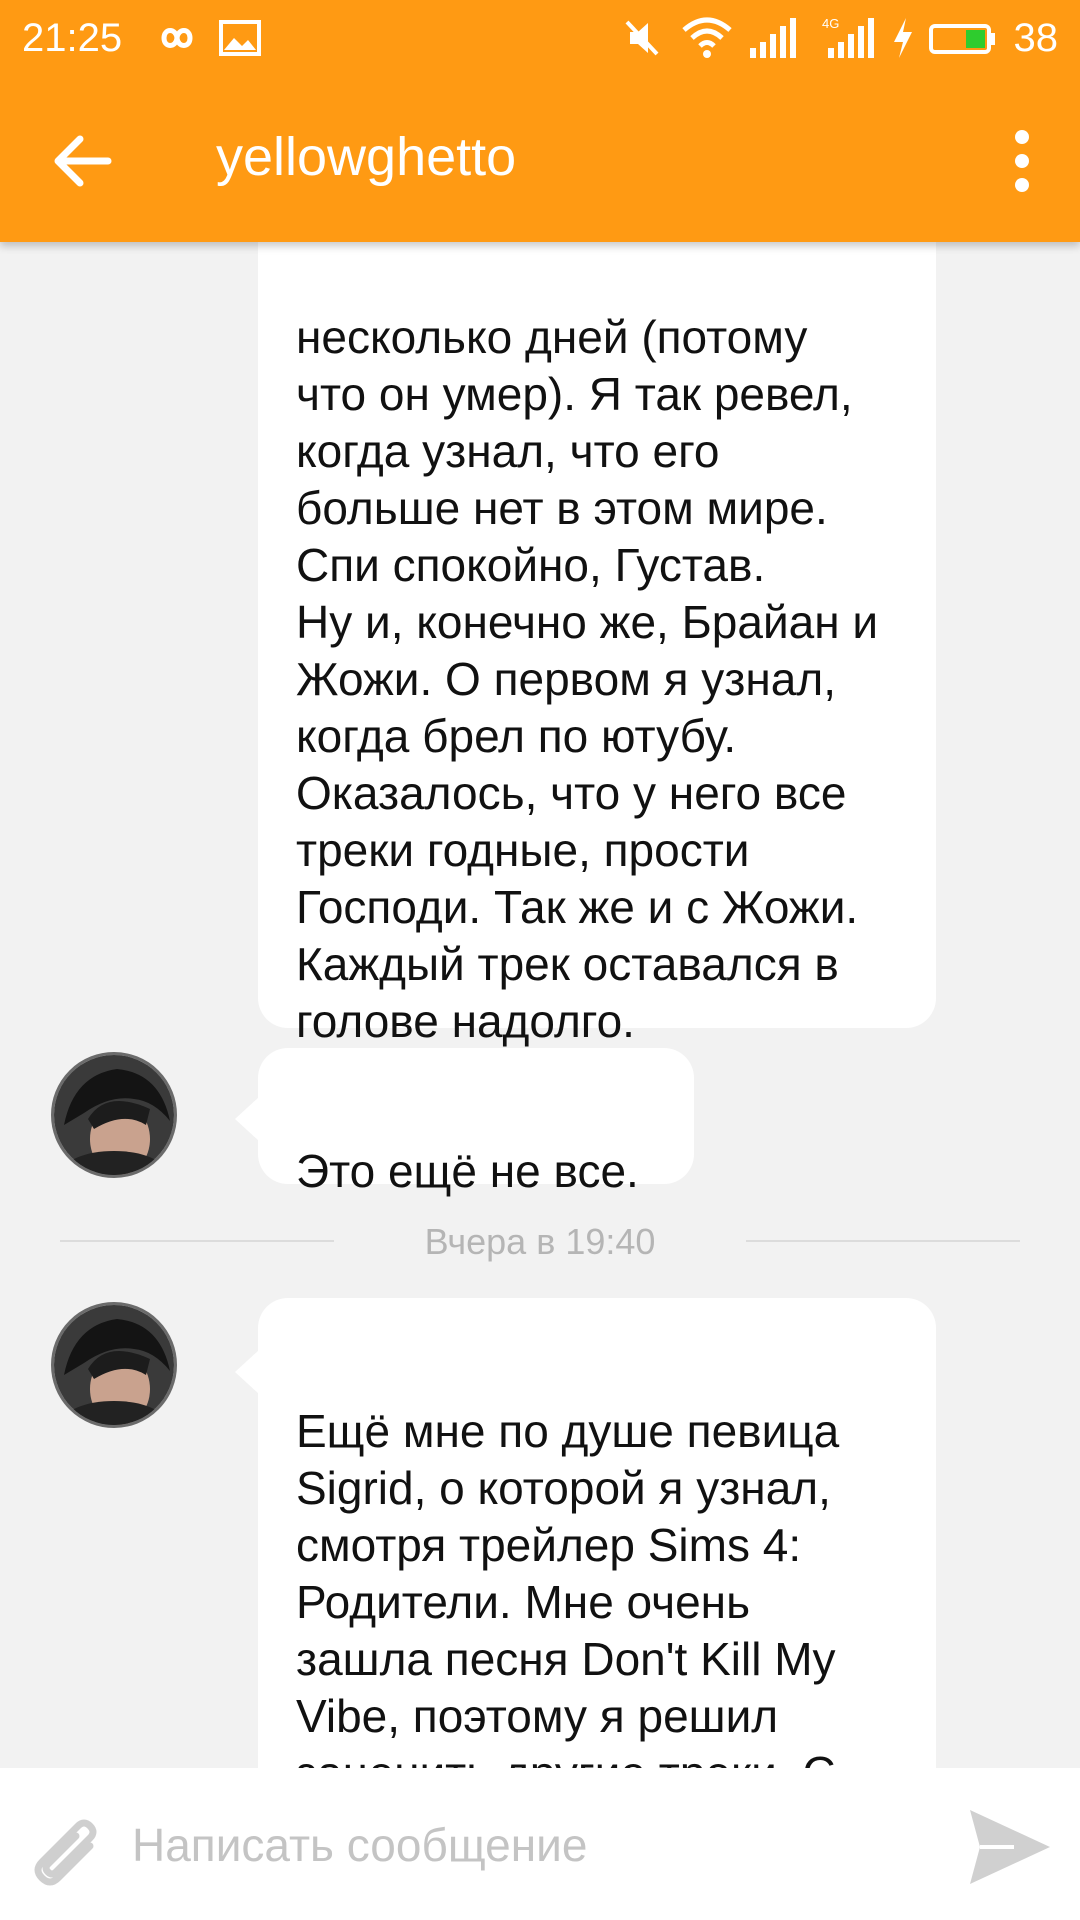 This screenshot has width=1080, height=1920. What do you see at coordinates (903, 38) in the screenshot?
I see `charging-icon` at bounding box center [903, 38].